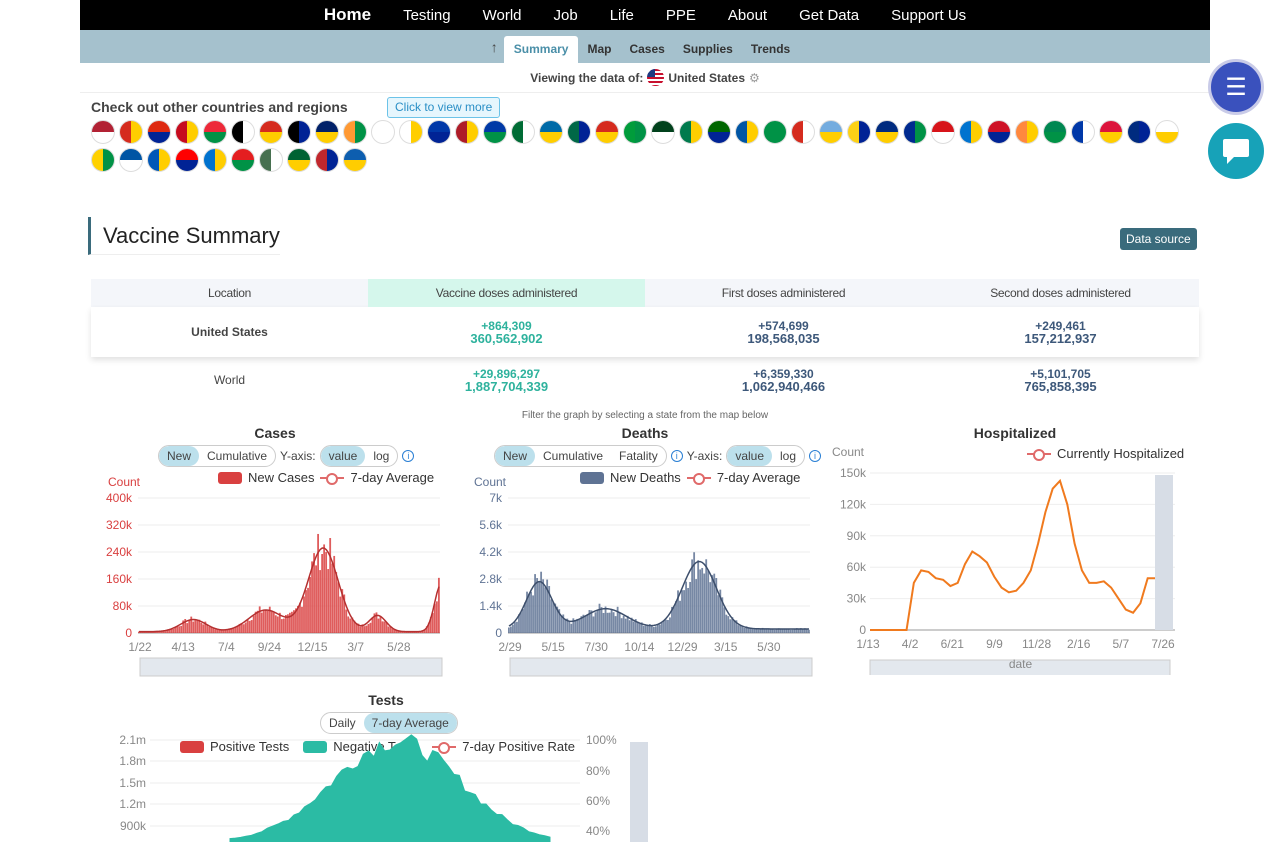  I want to click on cases-log-toggle: log, so click(381, 456).